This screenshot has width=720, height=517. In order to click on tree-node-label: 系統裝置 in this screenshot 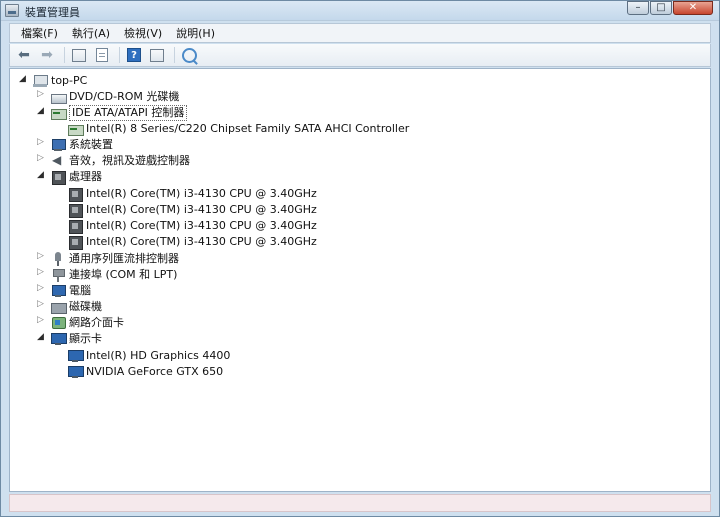, I will do `click(91, 144)`.